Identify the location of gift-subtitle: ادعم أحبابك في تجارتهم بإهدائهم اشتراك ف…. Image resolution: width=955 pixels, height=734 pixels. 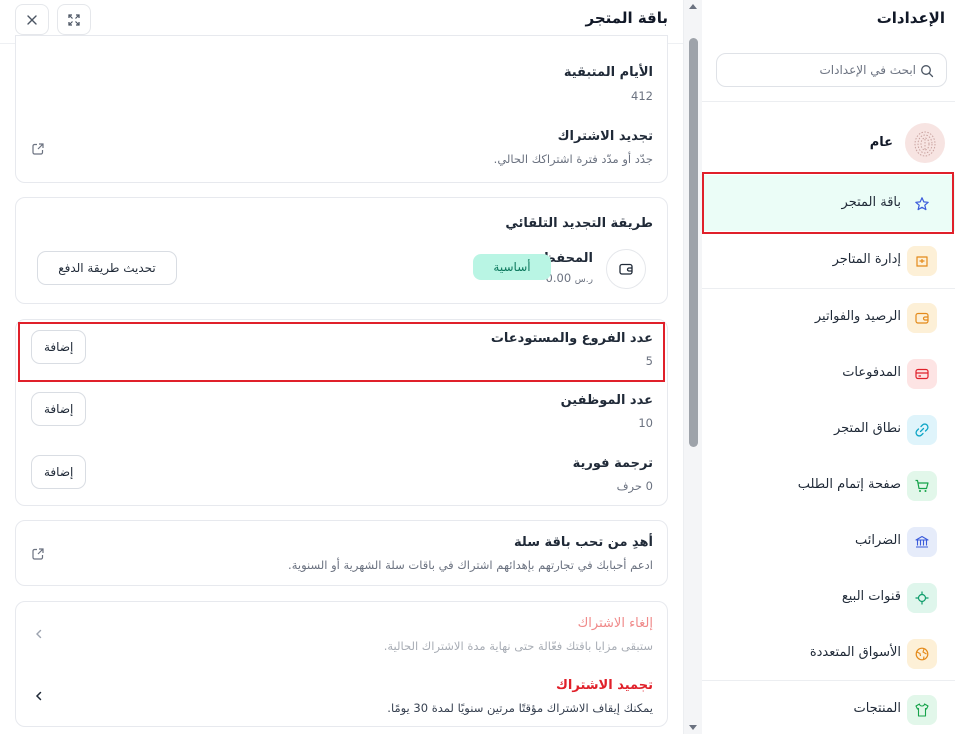
(470, 565).